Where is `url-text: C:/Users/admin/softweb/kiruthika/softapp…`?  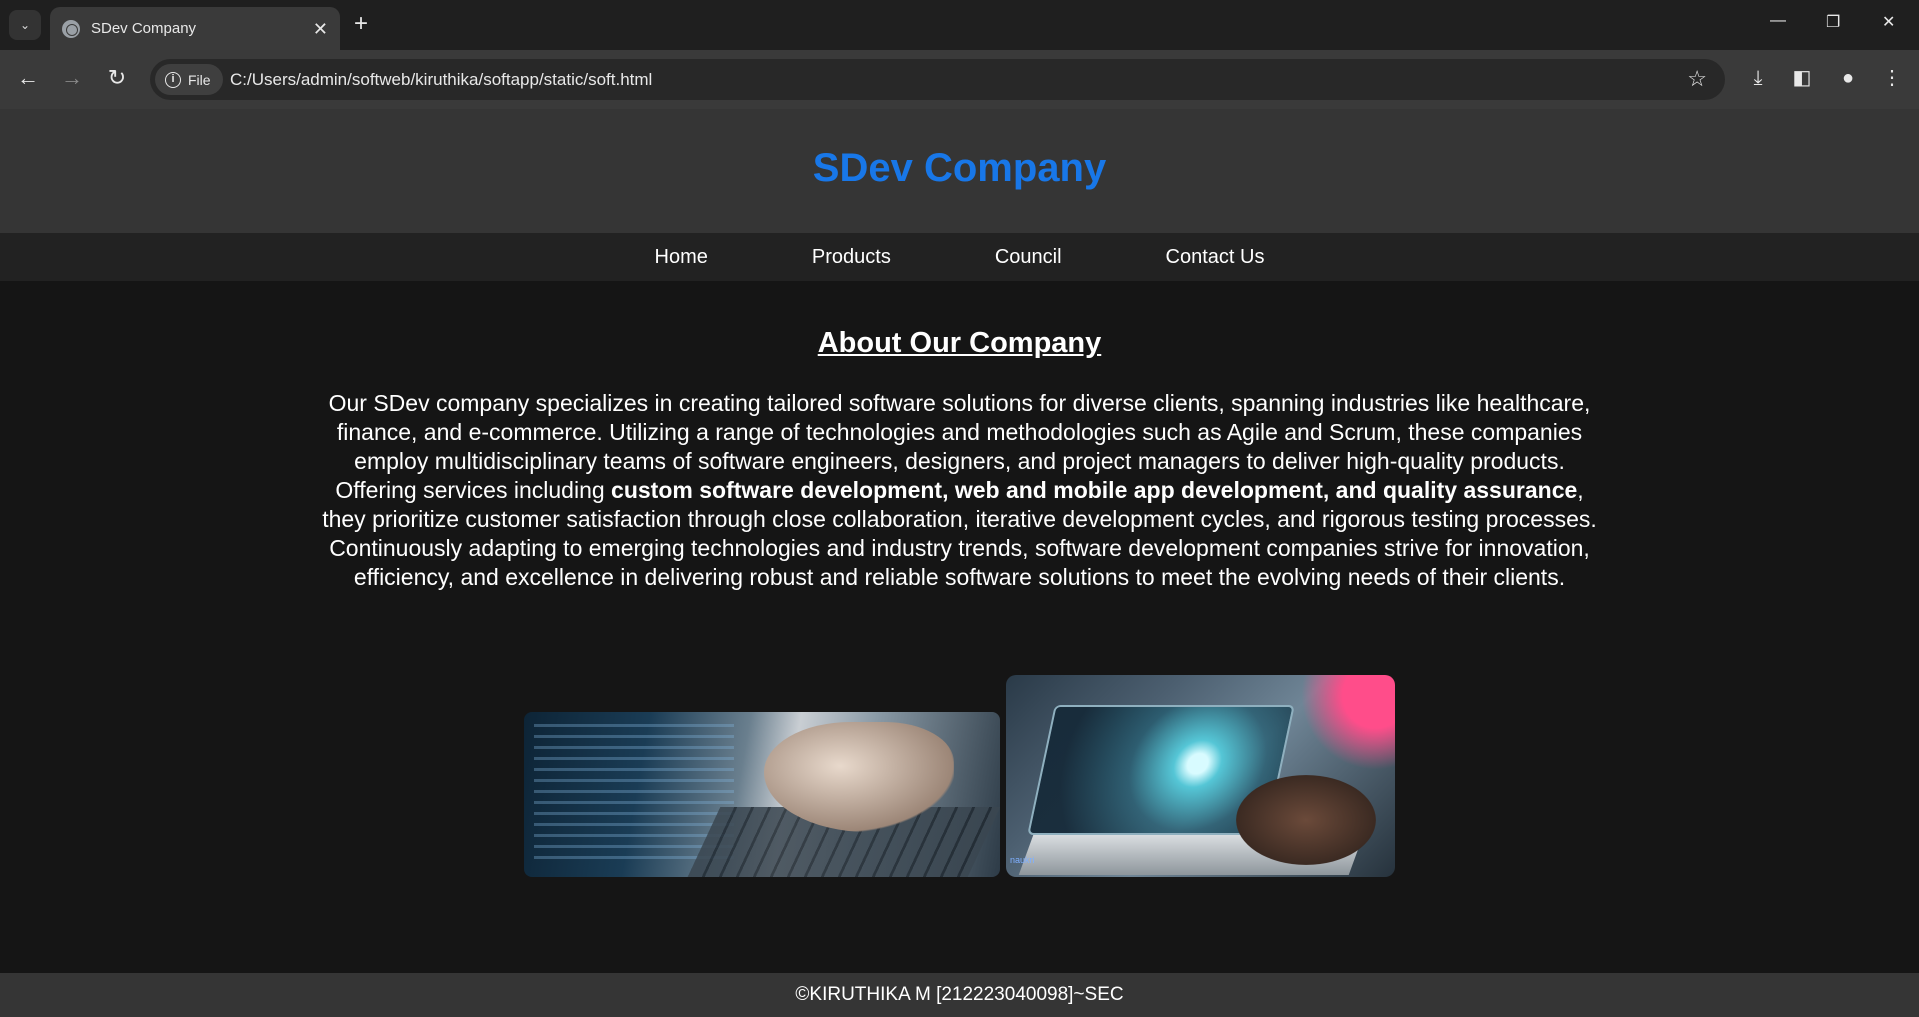
url-text: C:/Users/admin/softweb/kiruthika/softapp… is located at coordinates (441, 80).